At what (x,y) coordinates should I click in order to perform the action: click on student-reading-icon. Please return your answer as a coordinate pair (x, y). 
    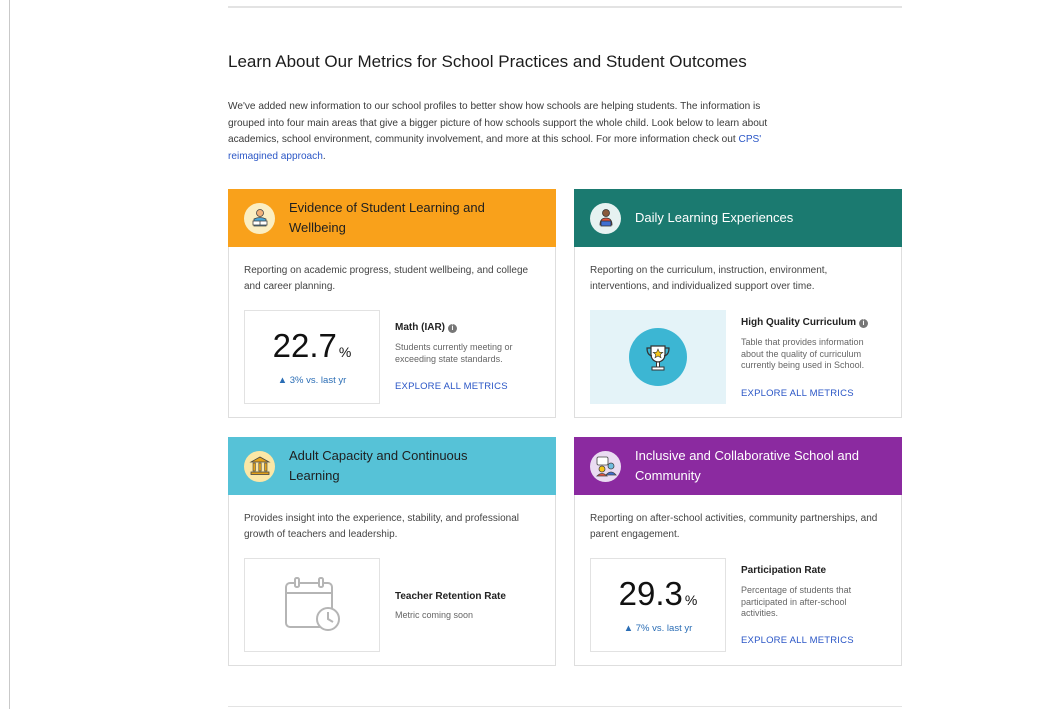
    Looking at the image, I should click on (259, 218).